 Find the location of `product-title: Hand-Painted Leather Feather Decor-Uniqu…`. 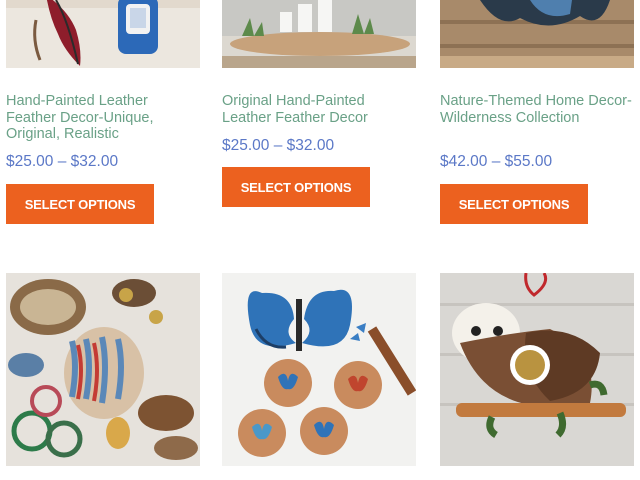

product-title: Hand-Painted Leather Feather Decor-Uniqu… is located at coordinates (103, 118).